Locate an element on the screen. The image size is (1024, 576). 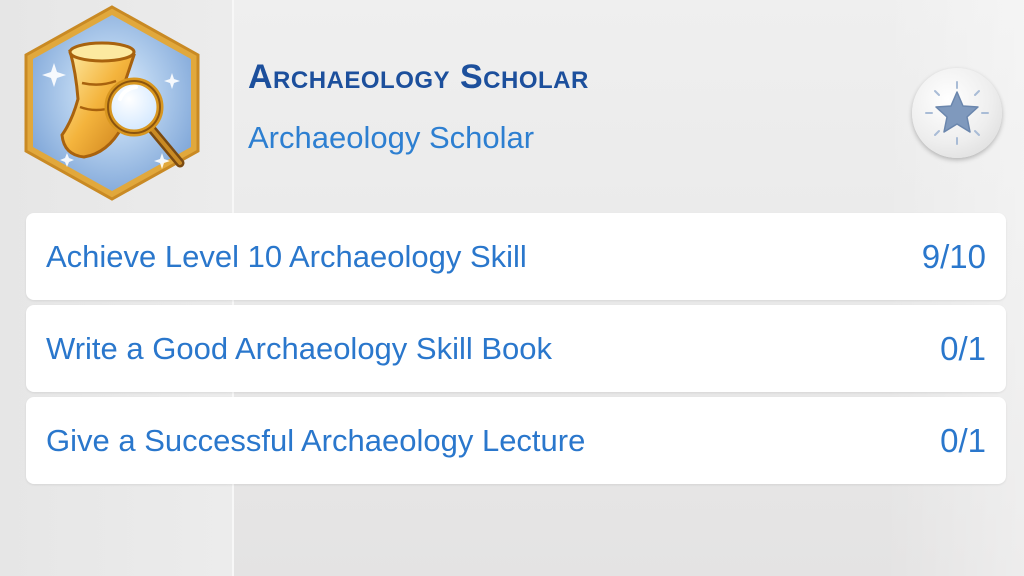
goal-label: Give a Successful Archaeology Lecture is located at coordinates (316, 440).